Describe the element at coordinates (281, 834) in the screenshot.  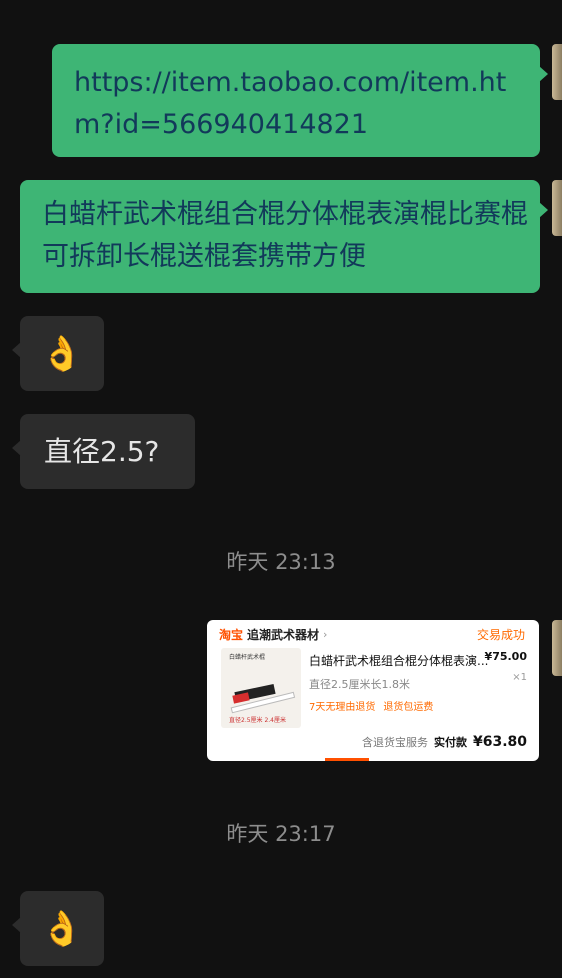
I see `timestamp: 昨天 23:17` at that location.